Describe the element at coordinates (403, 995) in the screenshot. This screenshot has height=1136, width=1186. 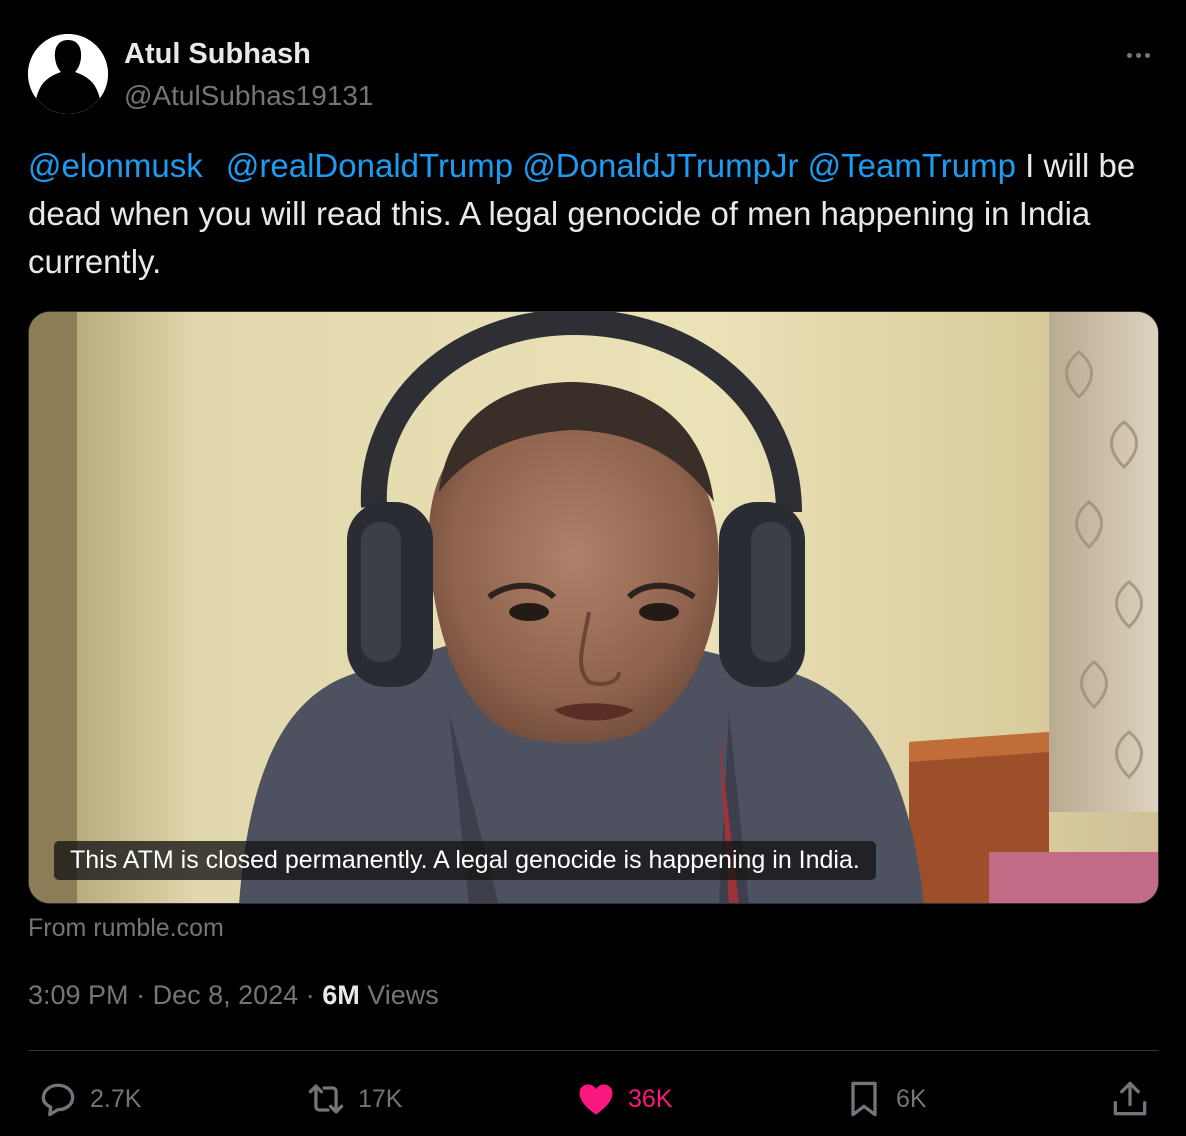
I see `views-label: Views` at that location.